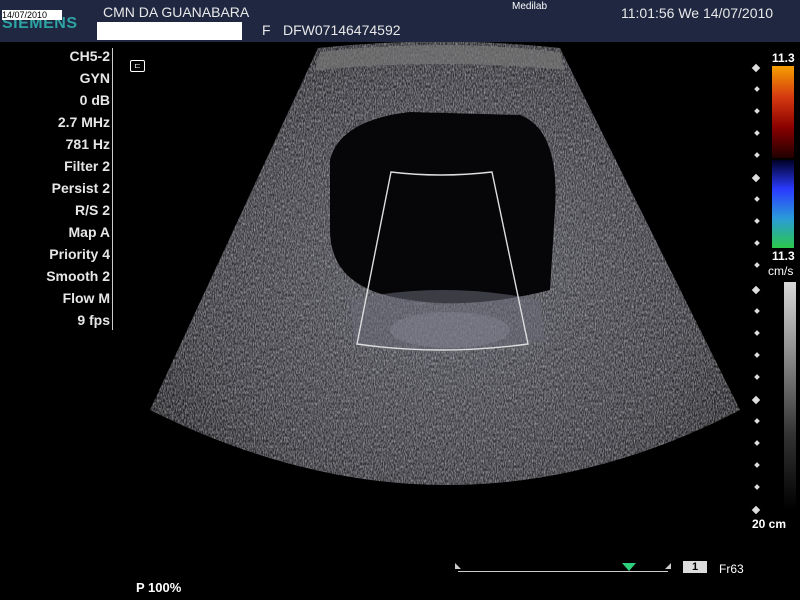 Image resolution: width=800 pixels, height=600 pixels. Describe the element at coordinates (563, 571) in the screenshot. I see `cine-bar` at that location.